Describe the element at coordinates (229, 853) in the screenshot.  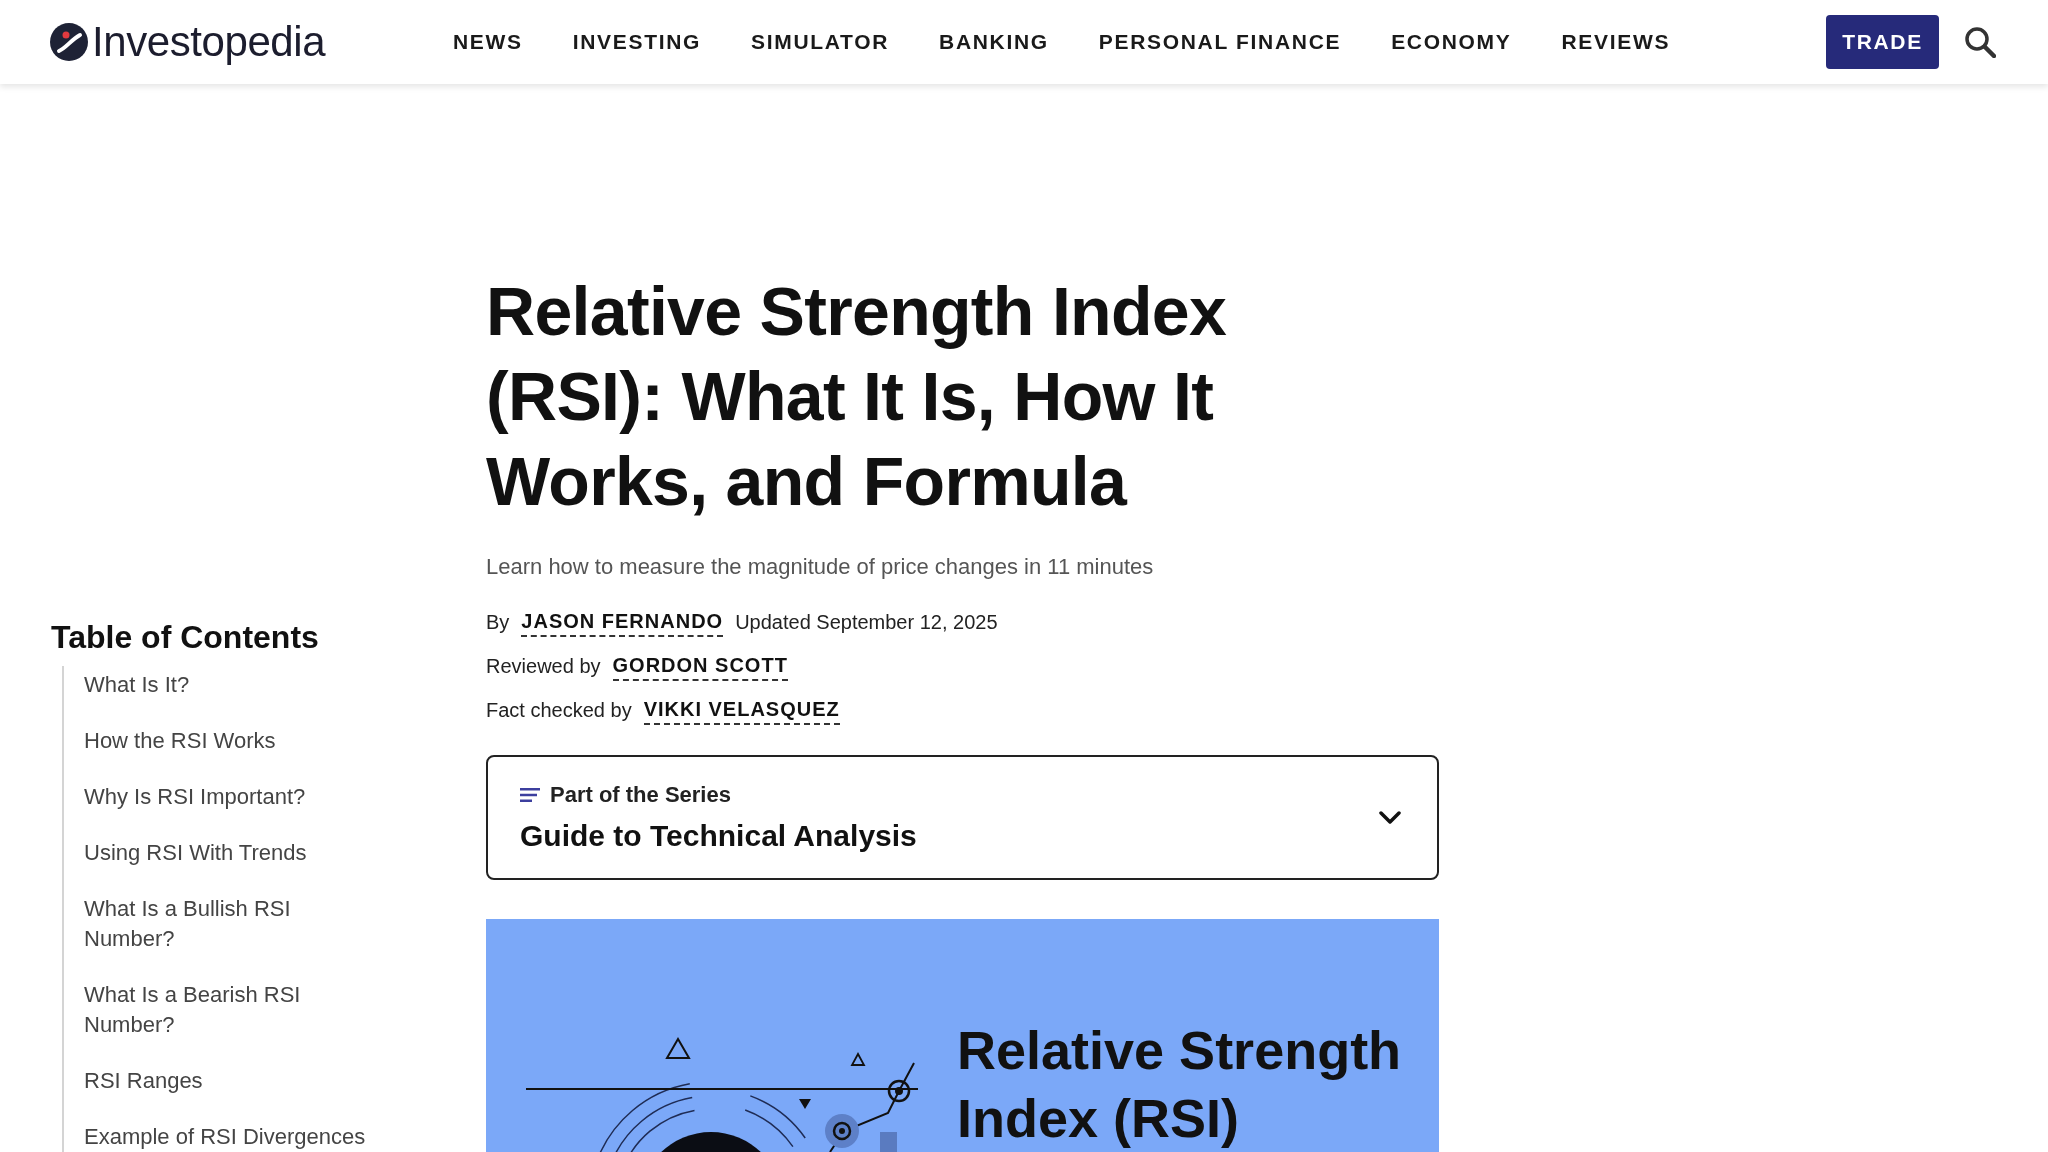
I see `toc-link: Using RSI With Trends` at that location.